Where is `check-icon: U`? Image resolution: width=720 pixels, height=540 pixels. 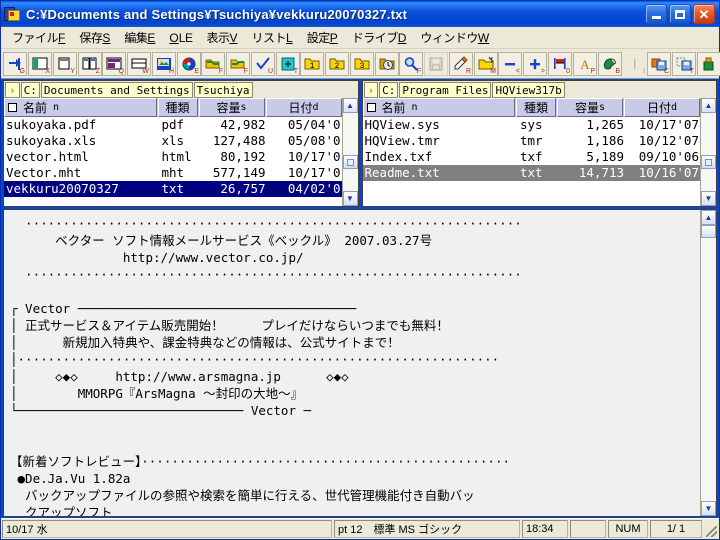 check-icon: U is located at coordinates (263, 63).